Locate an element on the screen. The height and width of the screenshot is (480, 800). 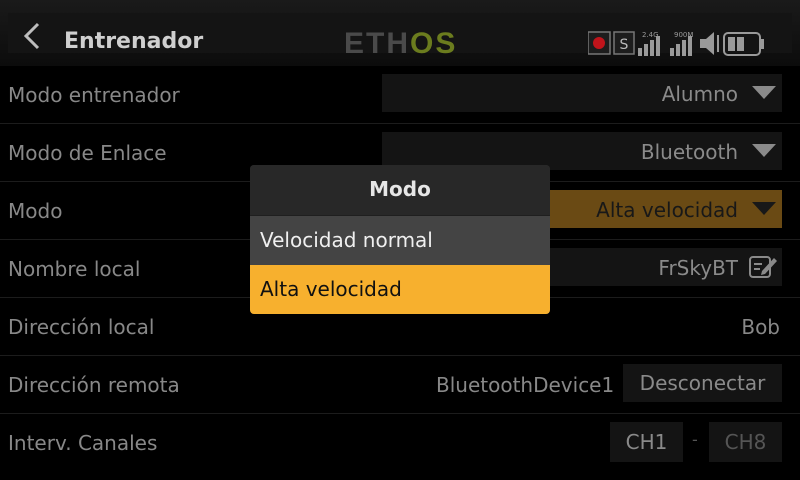
dropdown-value: Alta velocidad is located at coordinates (667, 210).